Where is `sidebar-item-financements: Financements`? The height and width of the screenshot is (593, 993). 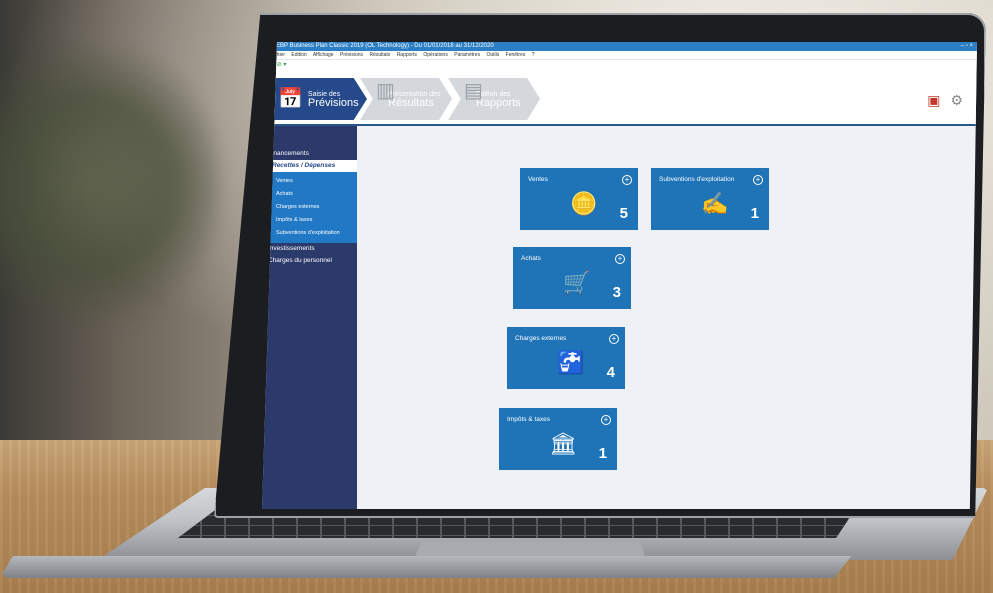
sidebar-item-financements: Financements is located at coordinates (309, 154).